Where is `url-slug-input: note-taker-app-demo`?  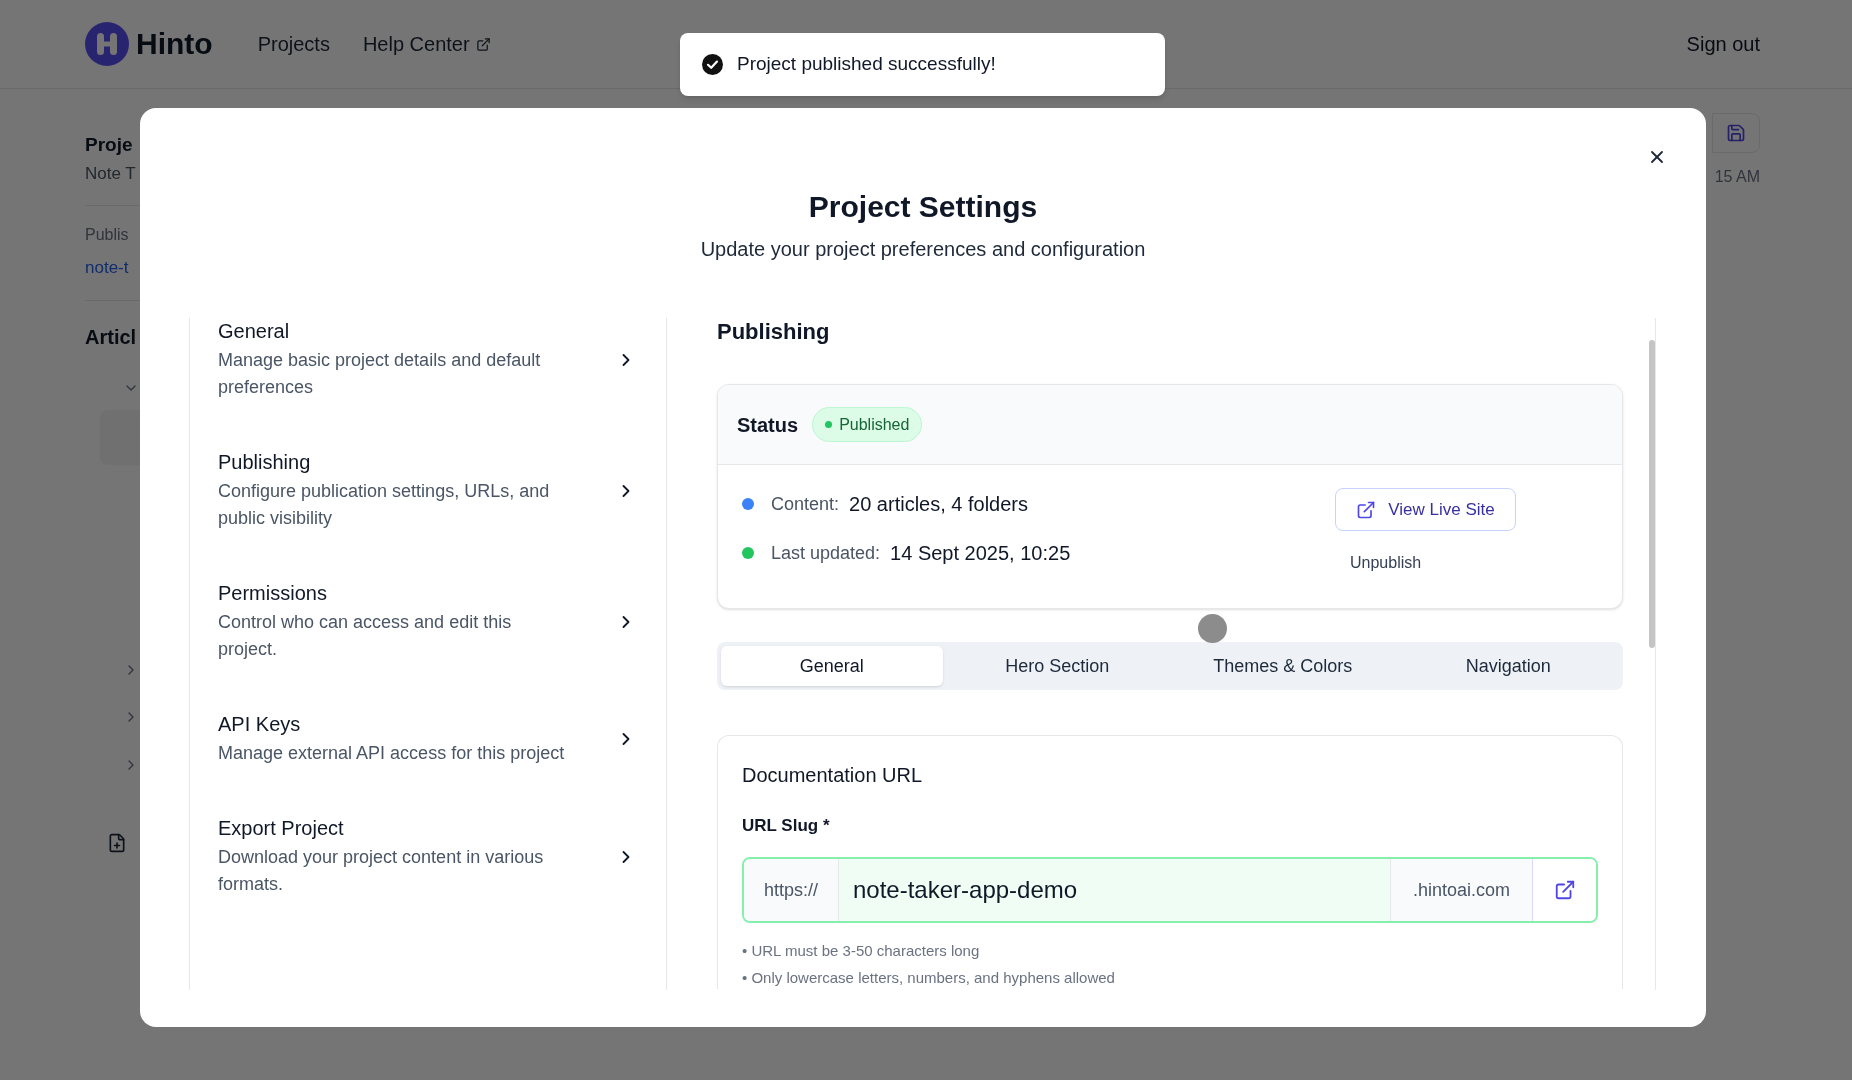
url-slug-input: note-taker-app-demo is located at coordinates (1114, 890).